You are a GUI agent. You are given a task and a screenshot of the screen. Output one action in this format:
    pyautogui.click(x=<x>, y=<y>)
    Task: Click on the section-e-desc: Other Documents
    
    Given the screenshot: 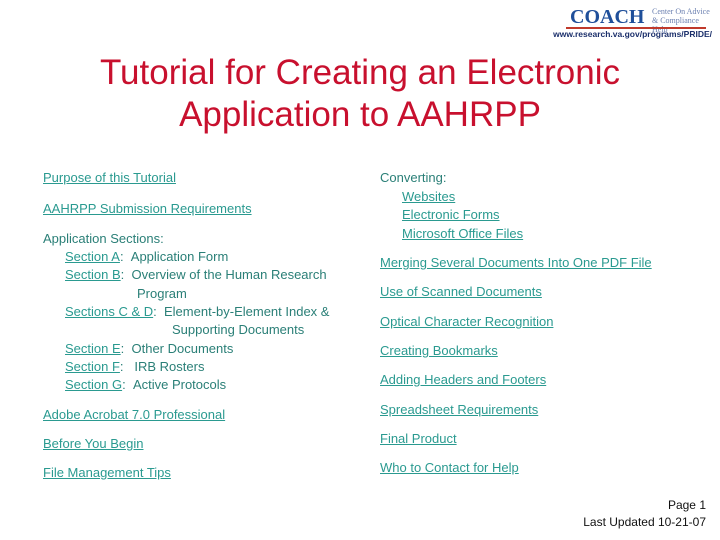 What is the action you would take?
    pyautogui.click(x=182, y=348)
    